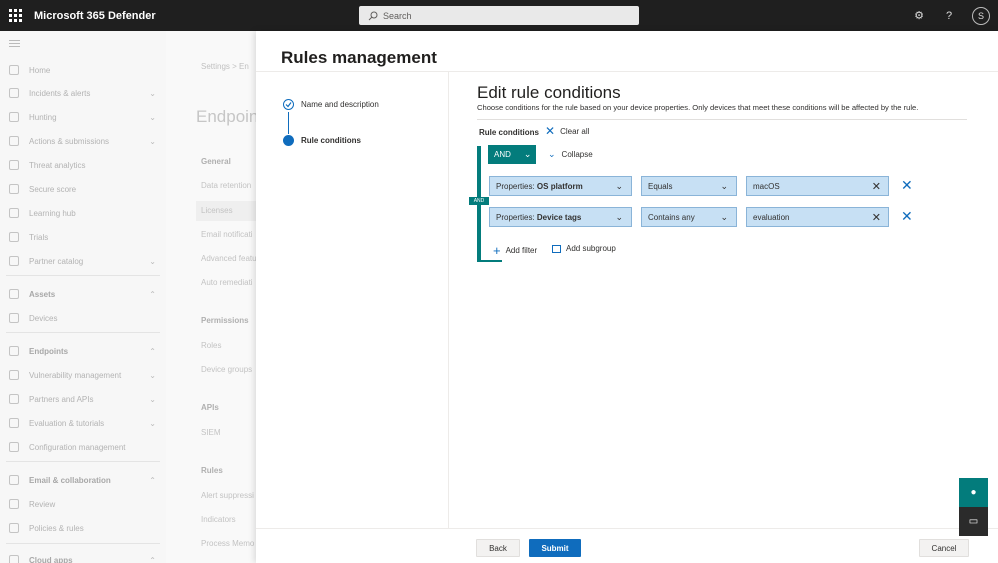 This screenshot has height=563, width=998. What do you see at coordinates (218, 519) in the screenshot?
I see `settings-link: Indicators` at bounding box center [218, 519].